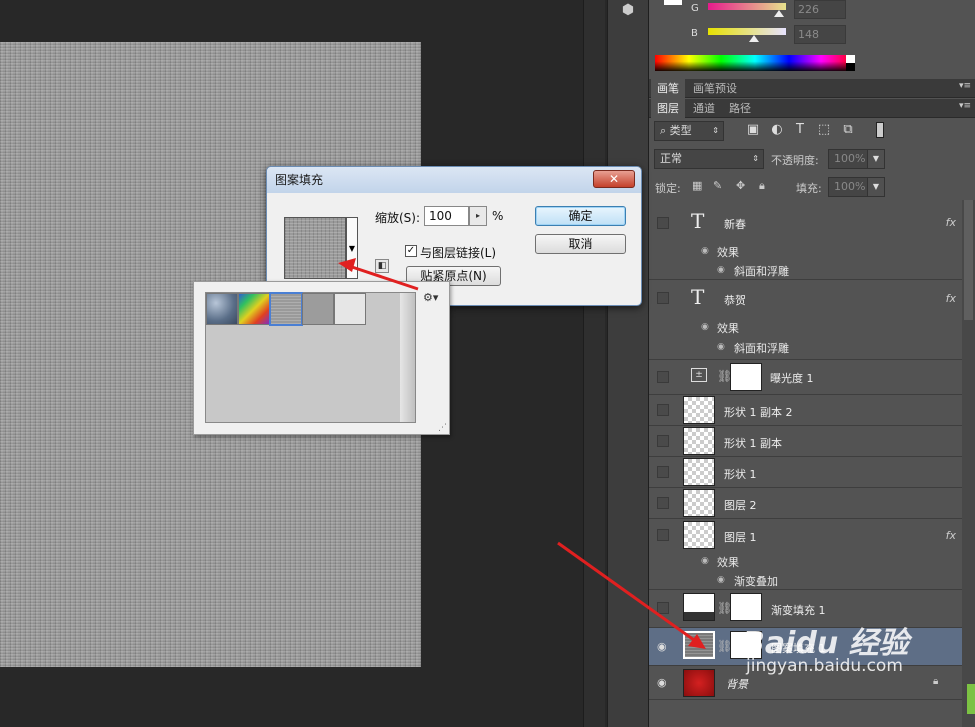  Describe the element at coordinates (824, 666) in the screenshot. I see `watermark-url: jingyan.baidu.com` at that location.